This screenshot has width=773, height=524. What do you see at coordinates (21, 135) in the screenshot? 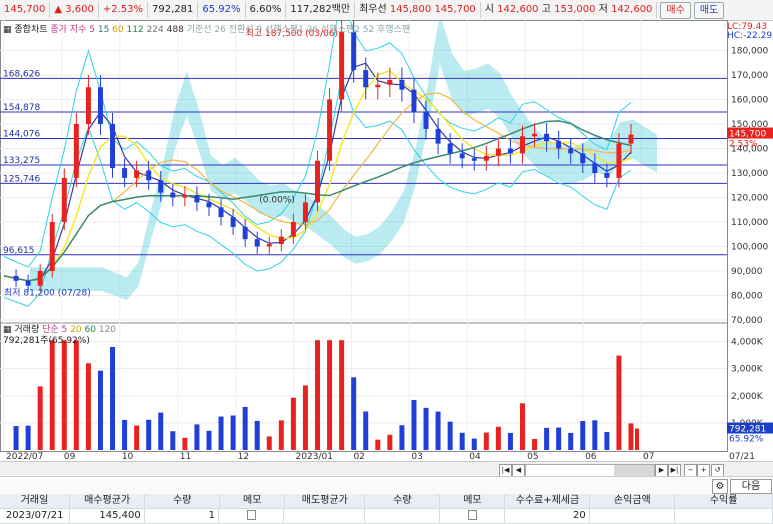
I see `level-label: 144,076` at bounding box center [21, 135].